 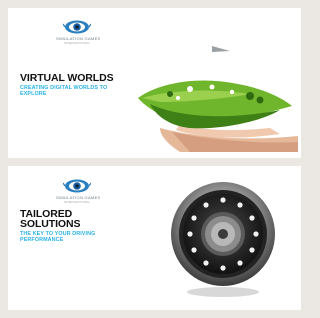 What do you see at coordinates (223, 239) in the screenshot?
I see `steering-wheel-dial-image` at bounding box center [223, 239].